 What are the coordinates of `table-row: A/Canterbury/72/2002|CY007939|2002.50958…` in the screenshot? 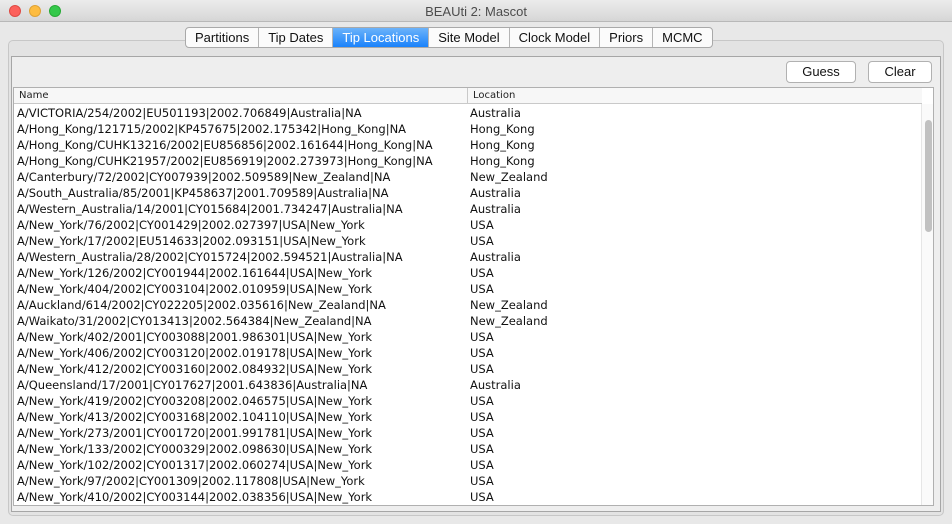 It's located at (468, 177).